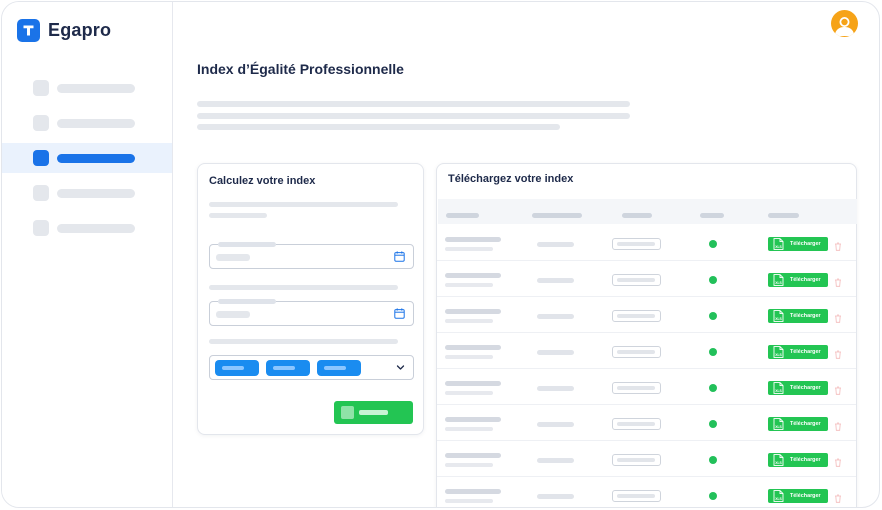  I want to click on calculator-title: Calculez votre index, so click(262, 181).